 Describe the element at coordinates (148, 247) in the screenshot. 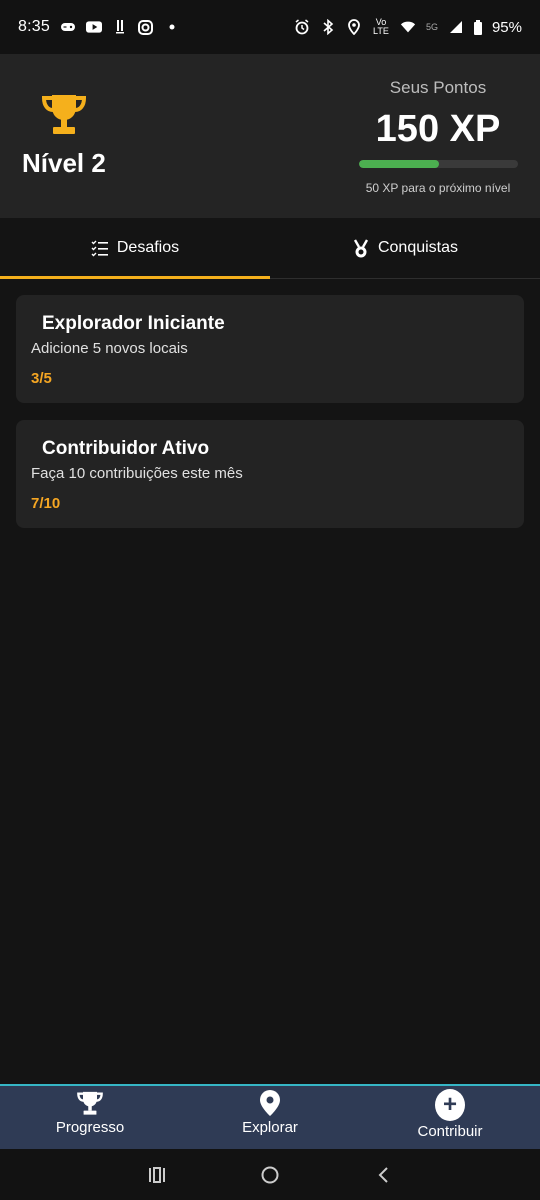

I see `tab-desafios-label: Desafios` at that location.